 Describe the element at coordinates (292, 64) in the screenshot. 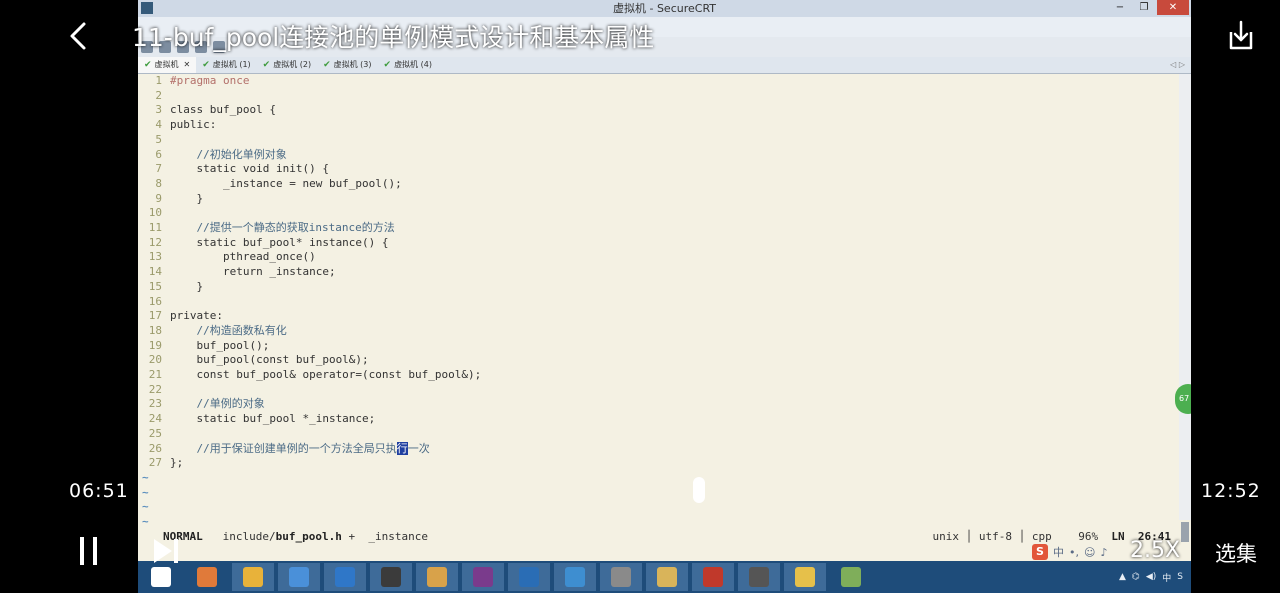

I see `session-tab-label: 虚拟机 (2)` at that location.